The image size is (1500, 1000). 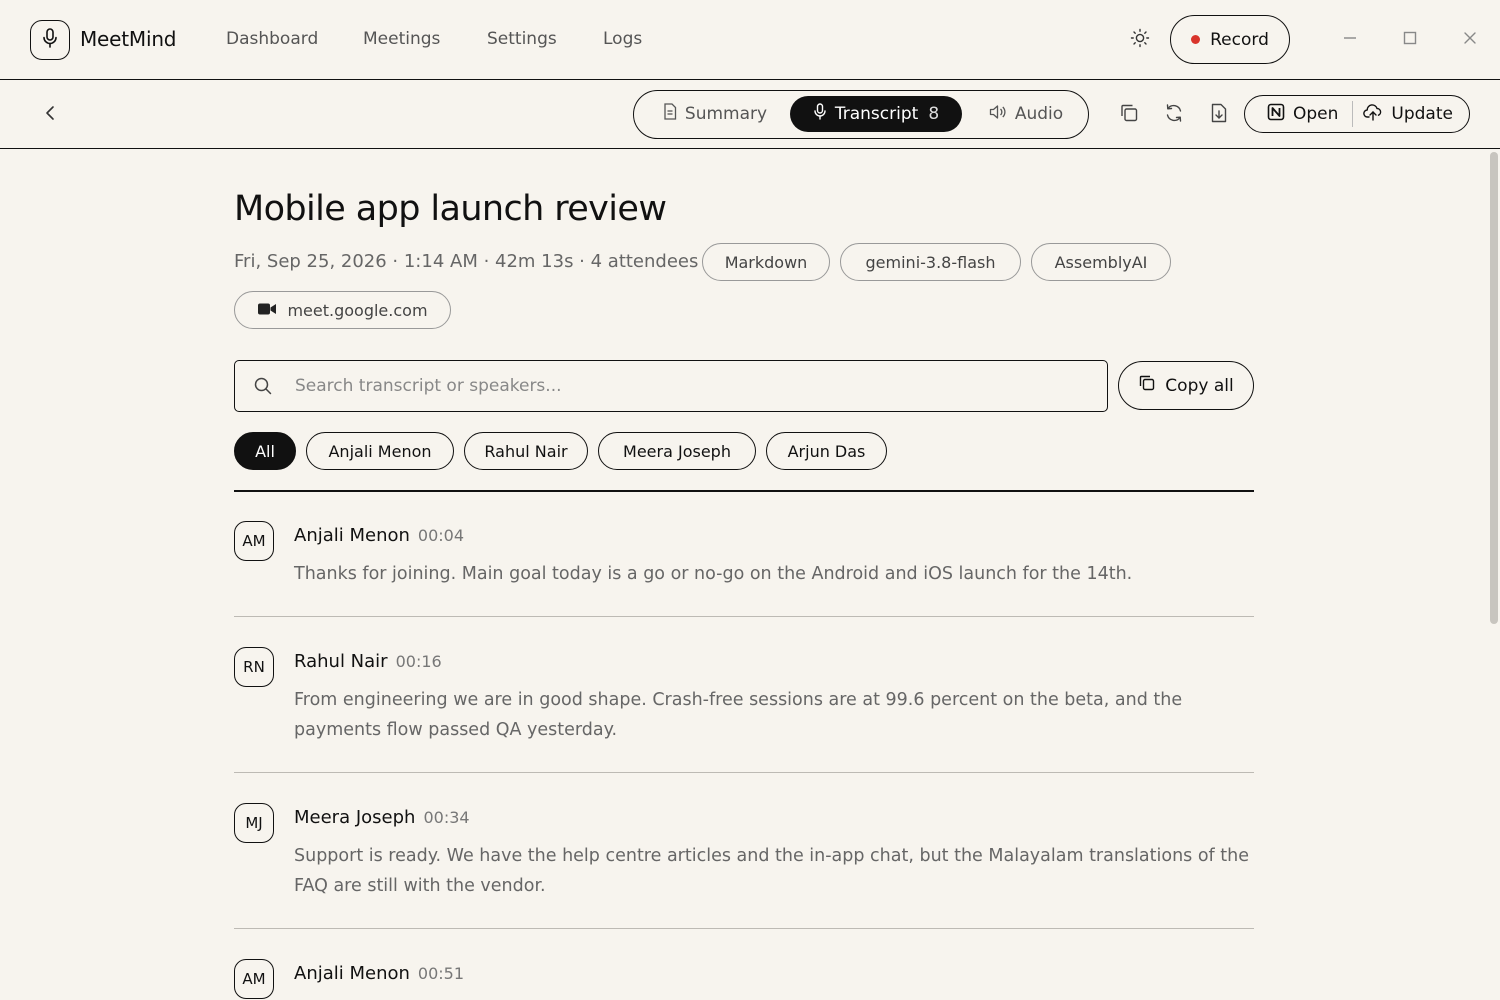 What do you see at coordinates (450, 209) in the screenshot?
I see `page-title: Mobile app launch review` at bounding box center [450, 209].